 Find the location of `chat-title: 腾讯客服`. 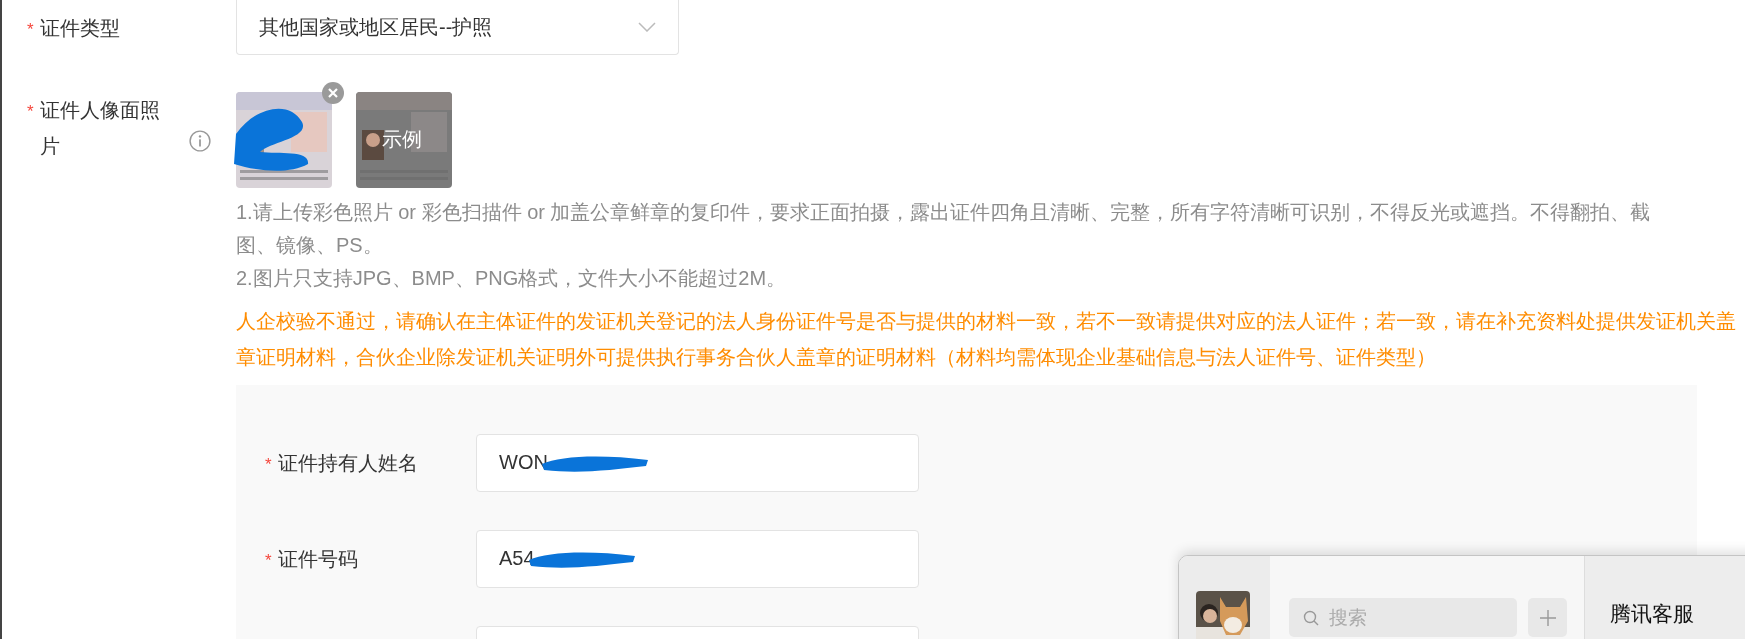

chat-title: 腾讯客服 is located at coordinates (1652, 613).